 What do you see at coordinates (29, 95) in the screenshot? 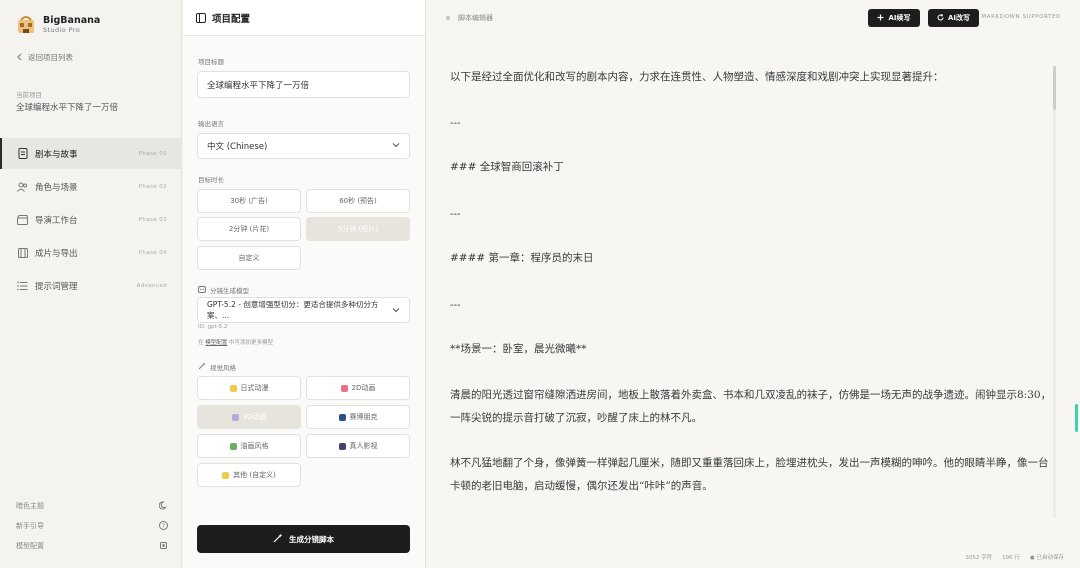
I see `current-project-label: 当前项目` at bounding box center [29, 95].